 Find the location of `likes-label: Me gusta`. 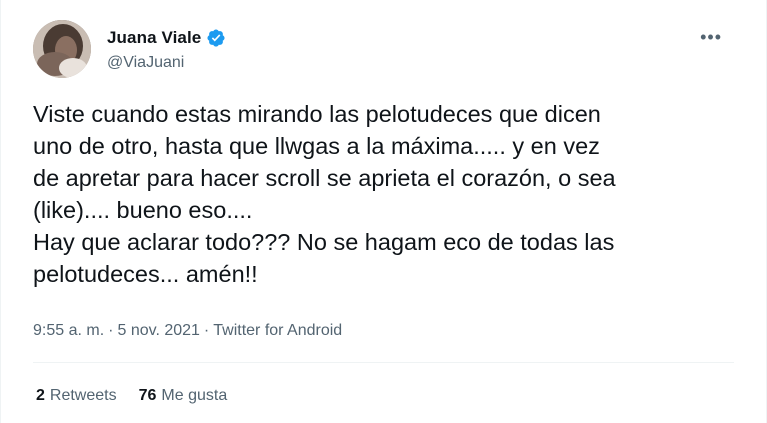

likes-label: Me gusta is located at coordinates (194, 395).